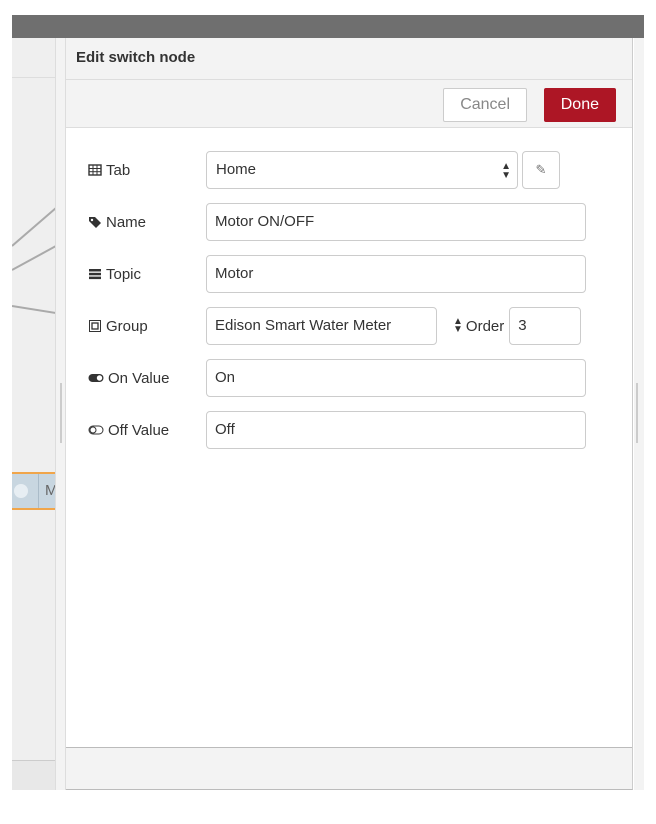 This screenshot has height=824, width=656. Describe the element at coordinates (349, 59) in the screenshot. I see `dialog-title: Edit switch node` at that location.